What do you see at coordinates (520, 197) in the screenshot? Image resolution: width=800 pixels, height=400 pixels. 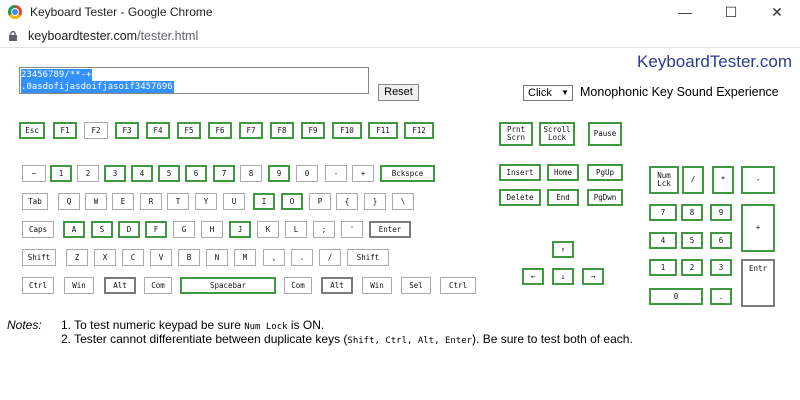 I see `key-delete: Delete` at bounding box center [520, 197].